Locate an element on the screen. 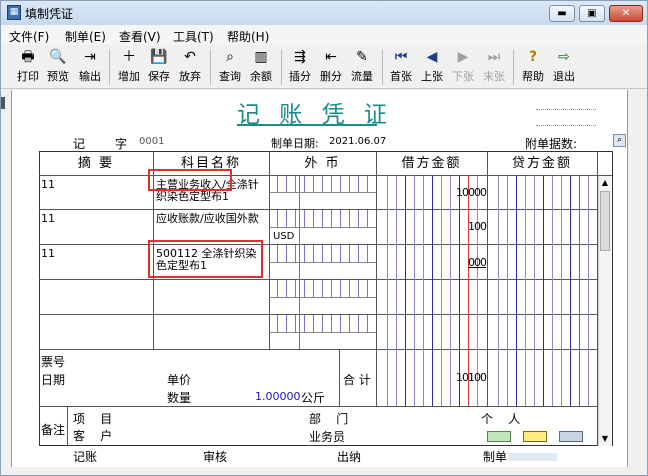  first-voucher-button: ⏮ 首张 is located at coordinates (401, 67).